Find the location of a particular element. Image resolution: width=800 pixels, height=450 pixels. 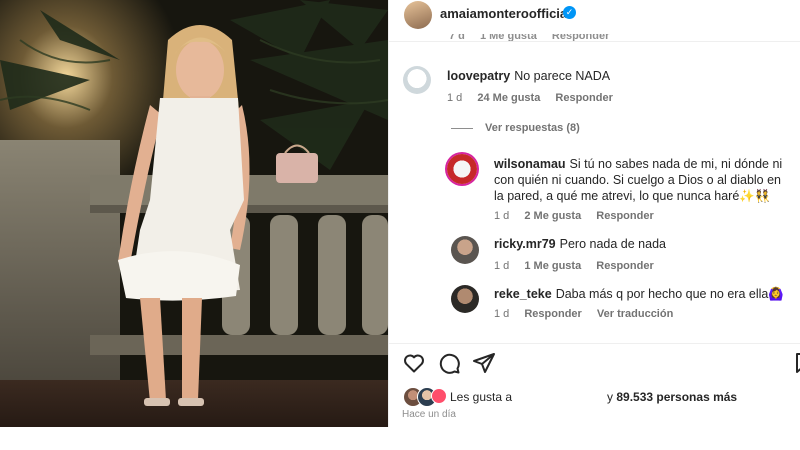

likes-count-text: y 89.533 personas más is located at coordinates (672, 397).